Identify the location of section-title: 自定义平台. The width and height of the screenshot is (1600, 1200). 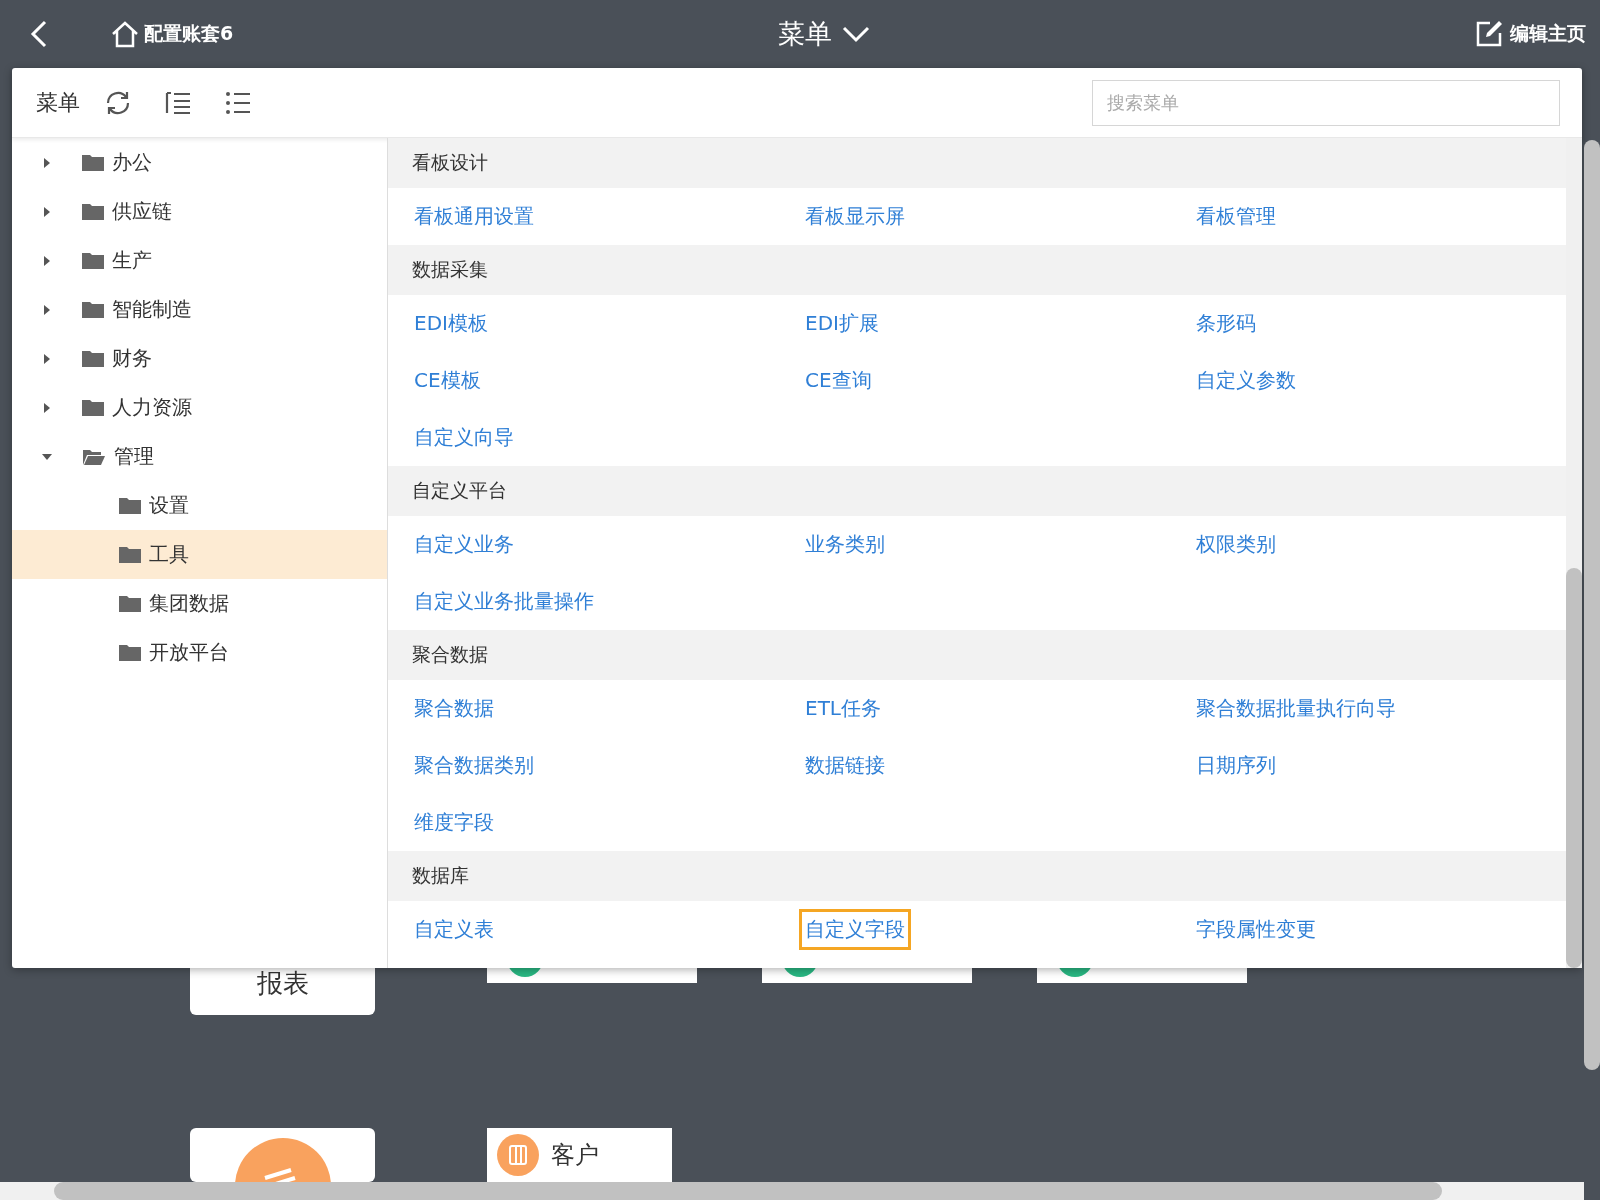
(459, 490).